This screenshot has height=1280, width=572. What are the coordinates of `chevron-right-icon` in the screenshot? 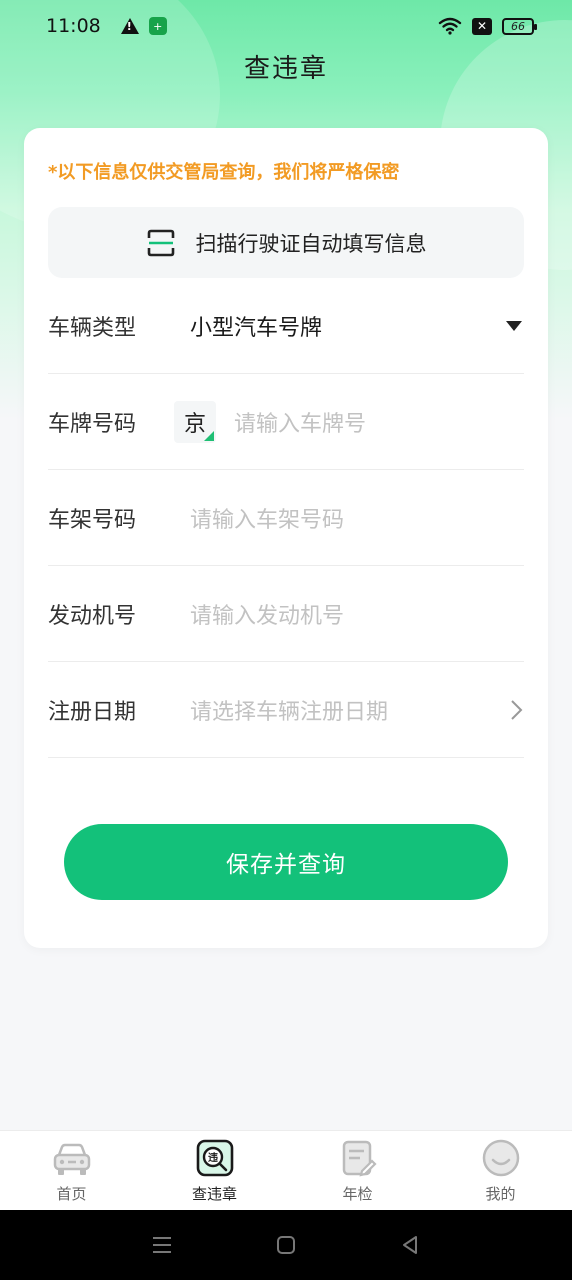 It's located at (517, 709).